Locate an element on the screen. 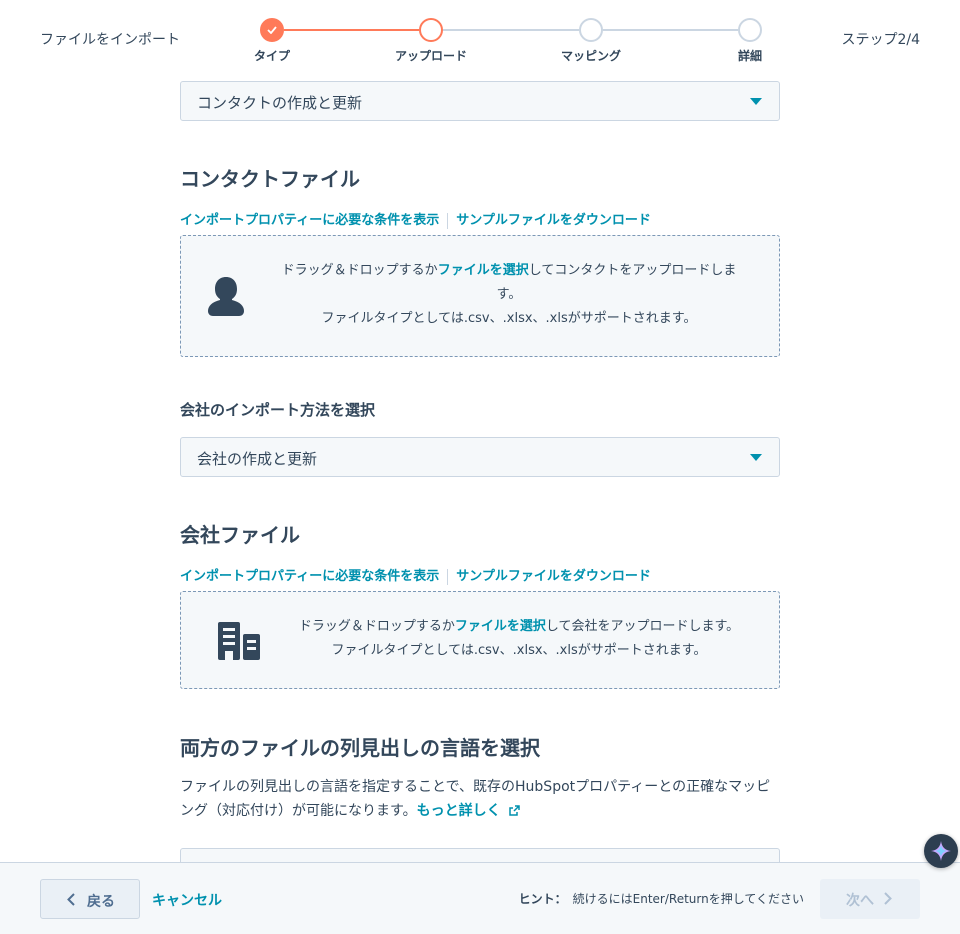 This screenshot has height=934, width=960. step-label-type: タイプ is located at coordinates (271, 56).